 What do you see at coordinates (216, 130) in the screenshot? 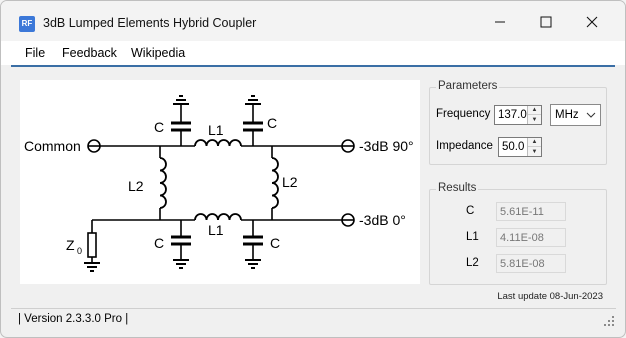
I see `label-l1-top: L1` at bounding box center [216, 130].